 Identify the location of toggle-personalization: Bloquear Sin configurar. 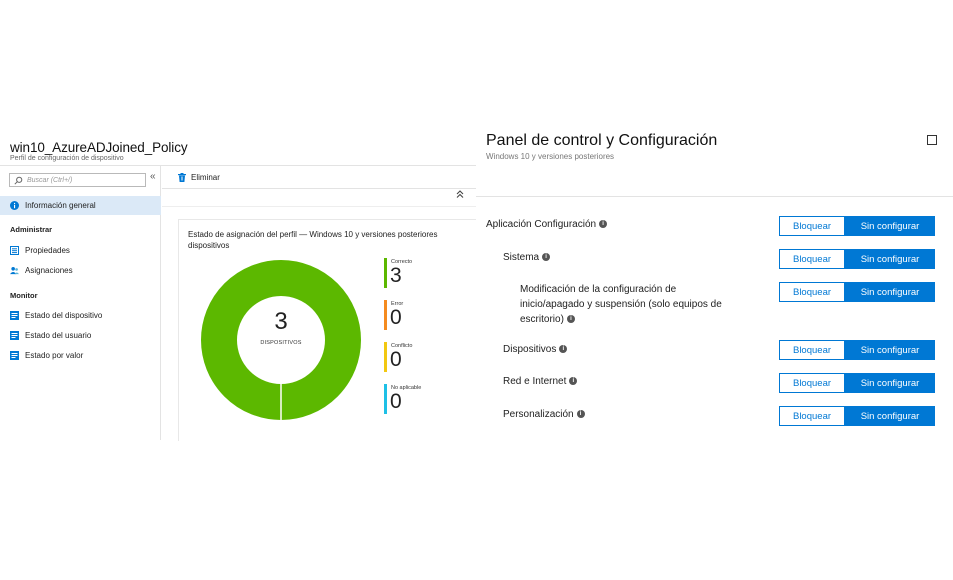
(857, 416).